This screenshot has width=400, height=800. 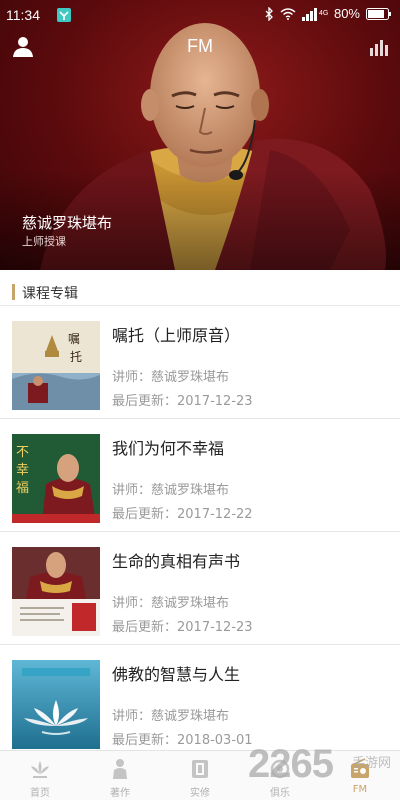 I want to click on album-updated: 最后更新：2017-12-22, so click(x=182, y=514).